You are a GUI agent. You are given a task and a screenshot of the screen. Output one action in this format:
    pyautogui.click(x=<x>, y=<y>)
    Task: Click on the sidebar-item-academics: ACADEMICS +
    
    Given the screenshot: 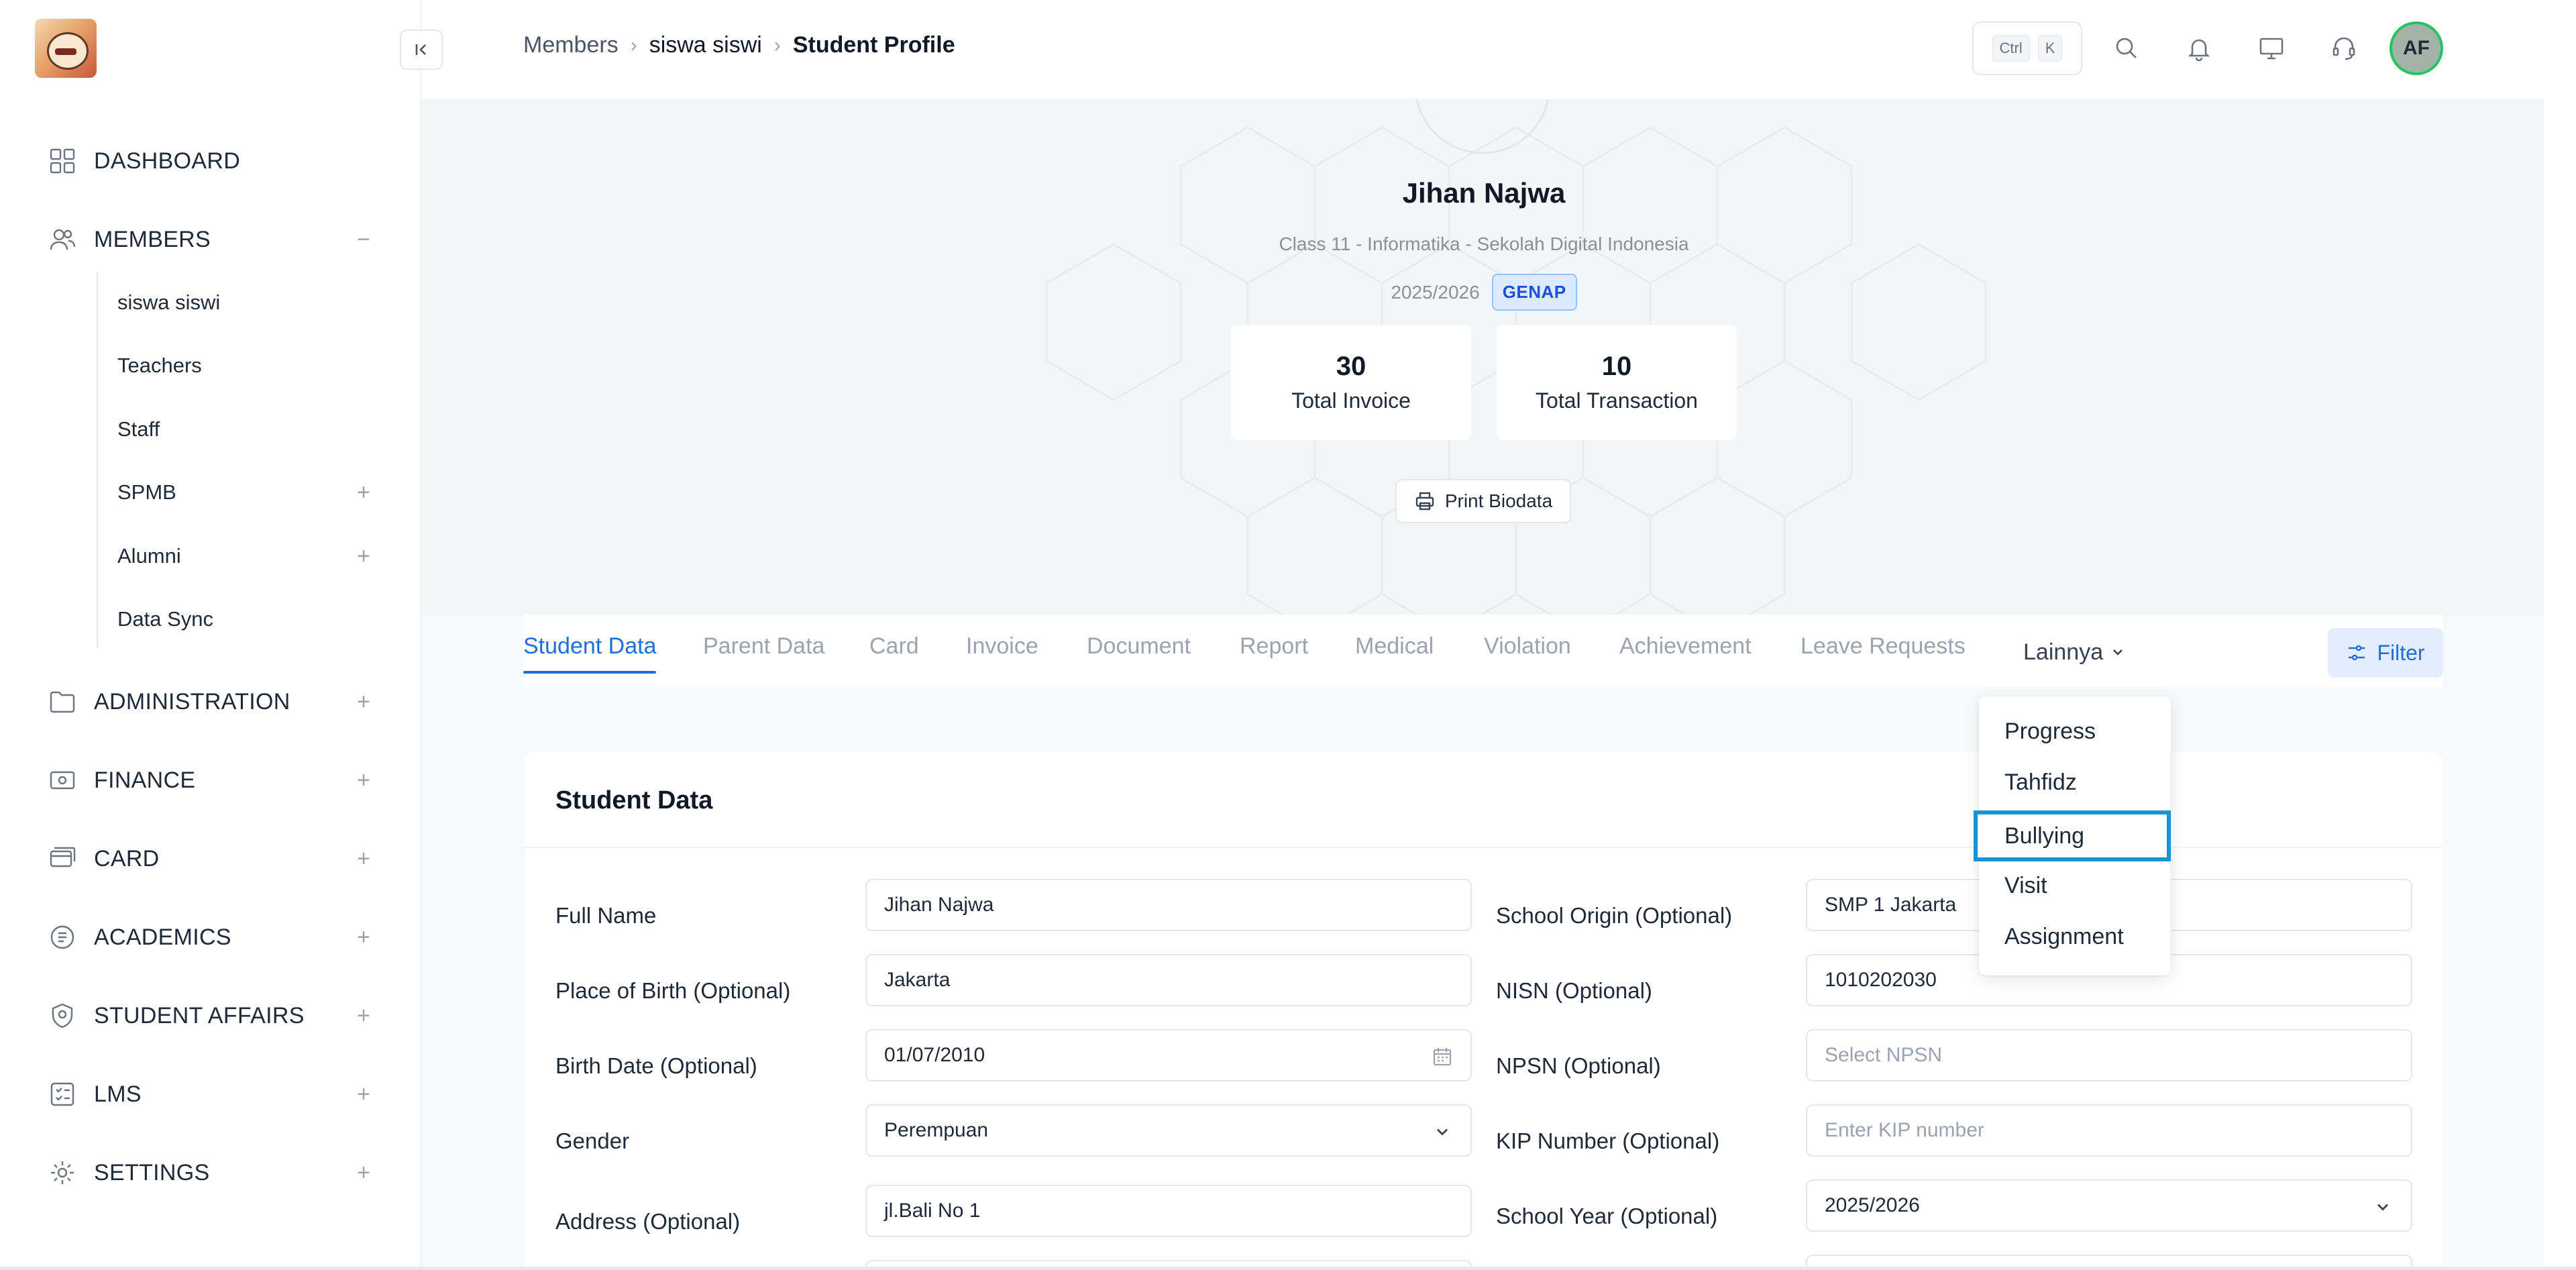 What is the action you would take?
    pyautogui.click(x=212, y=937)
    